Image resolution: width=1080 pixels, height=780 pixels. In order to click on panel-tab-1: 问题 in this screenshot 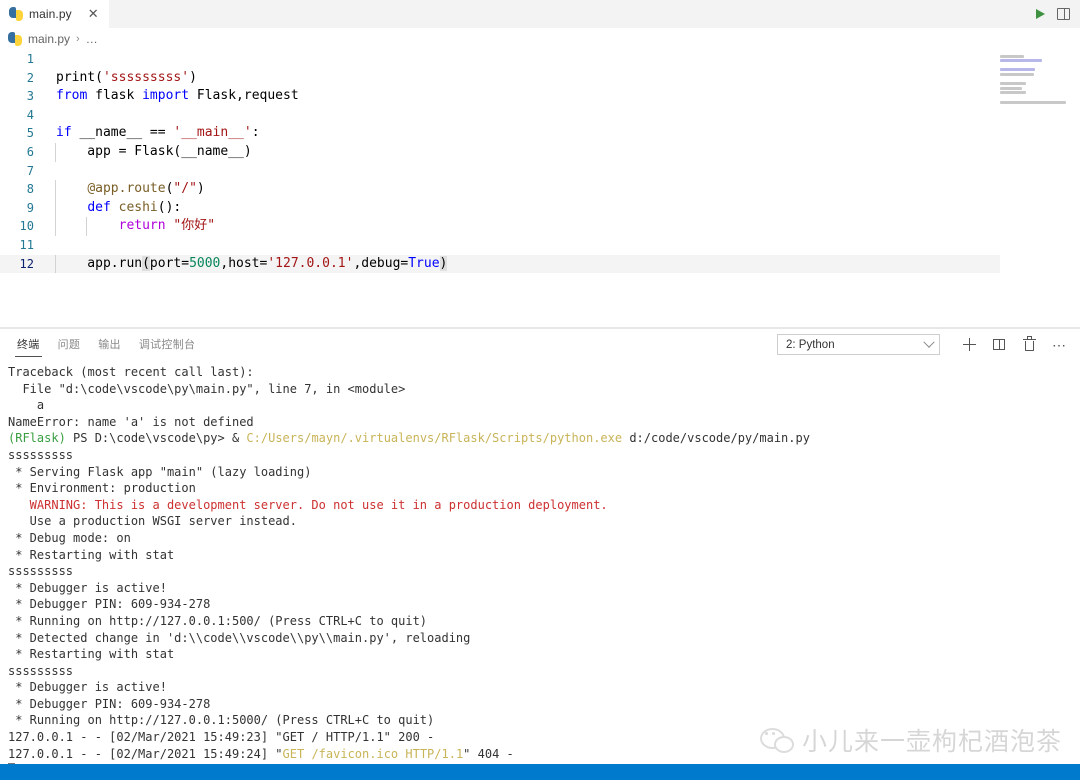, I will do `click(69, 344)`.